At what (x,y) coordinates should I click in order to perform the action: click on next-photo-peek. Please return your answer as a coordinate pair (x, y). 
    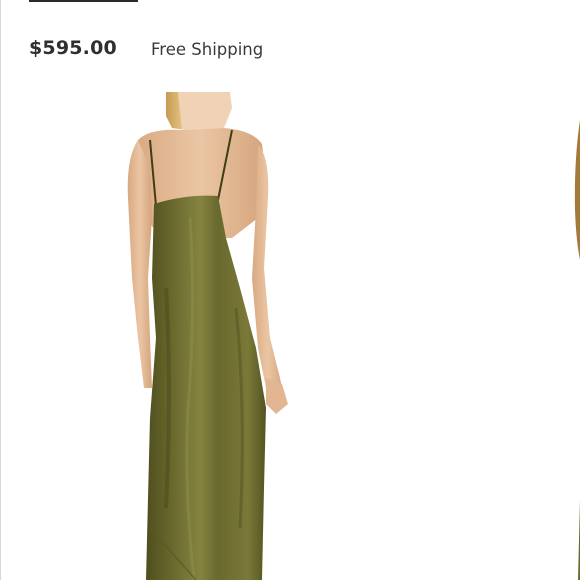
    Looking at the image, I should click on (576, 350).